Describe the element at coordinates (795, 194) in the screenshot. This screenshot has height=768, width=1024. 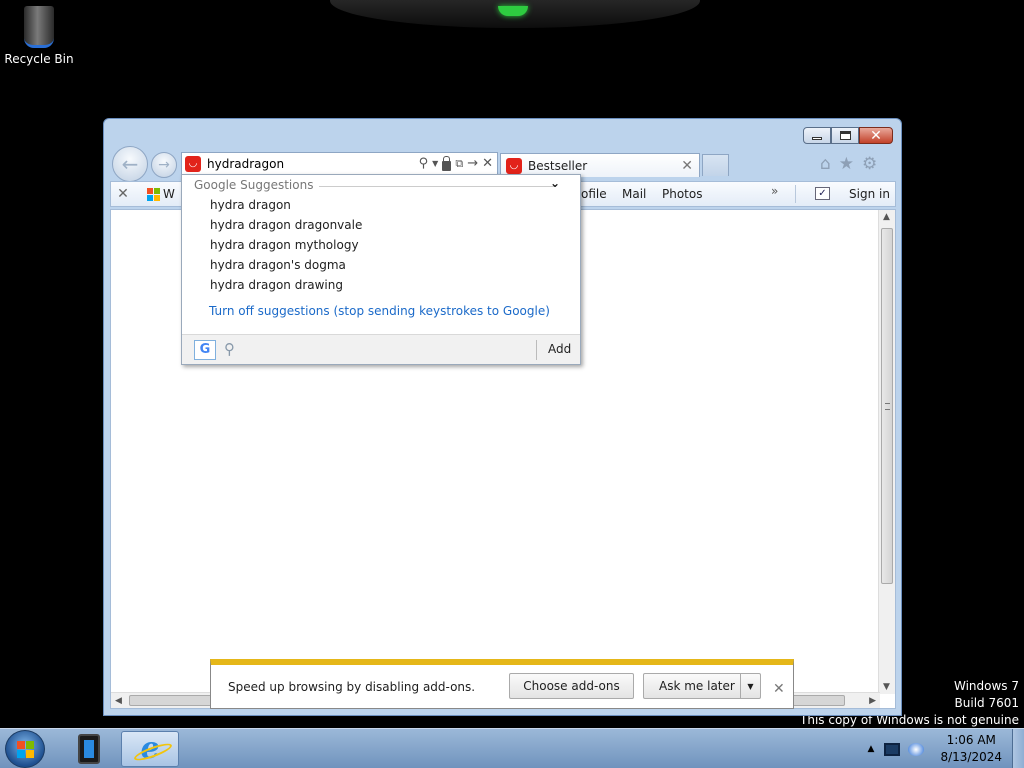
I see `command-separator` at that location.